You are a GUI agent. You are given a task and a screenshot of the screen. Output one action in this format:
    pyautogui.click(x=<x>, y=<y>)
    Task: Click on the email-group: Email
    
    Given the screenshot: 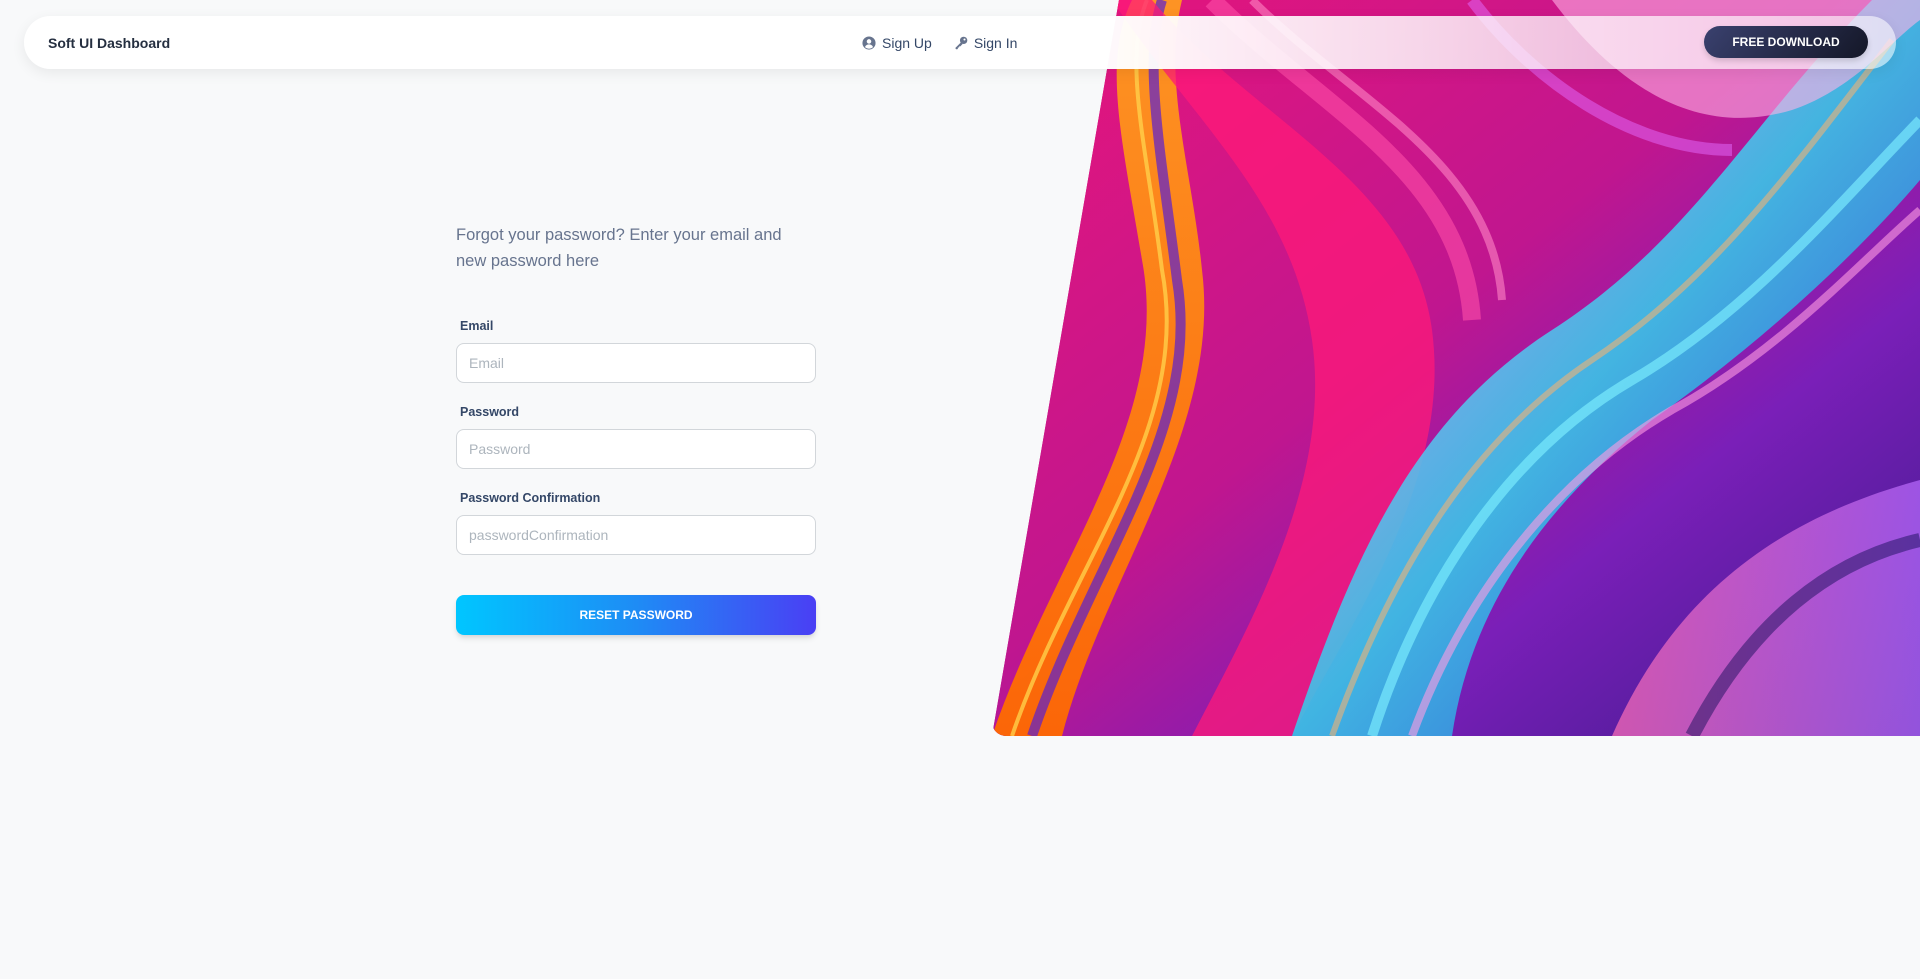 What is the action you would take?
    pyautogui.click(x=636, y=351)
    